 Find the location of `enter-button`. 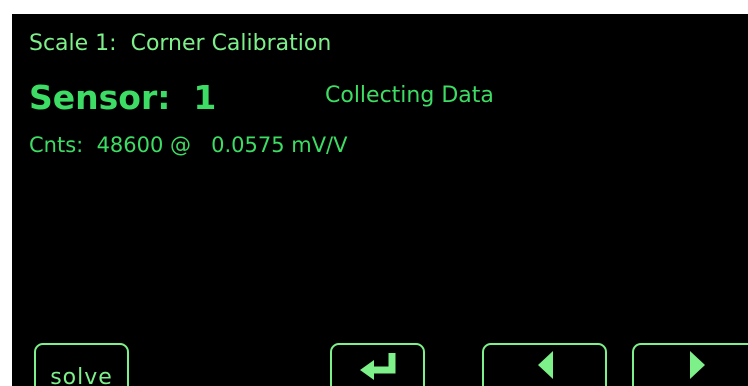

enter-button is located at coordinates (377, 364).